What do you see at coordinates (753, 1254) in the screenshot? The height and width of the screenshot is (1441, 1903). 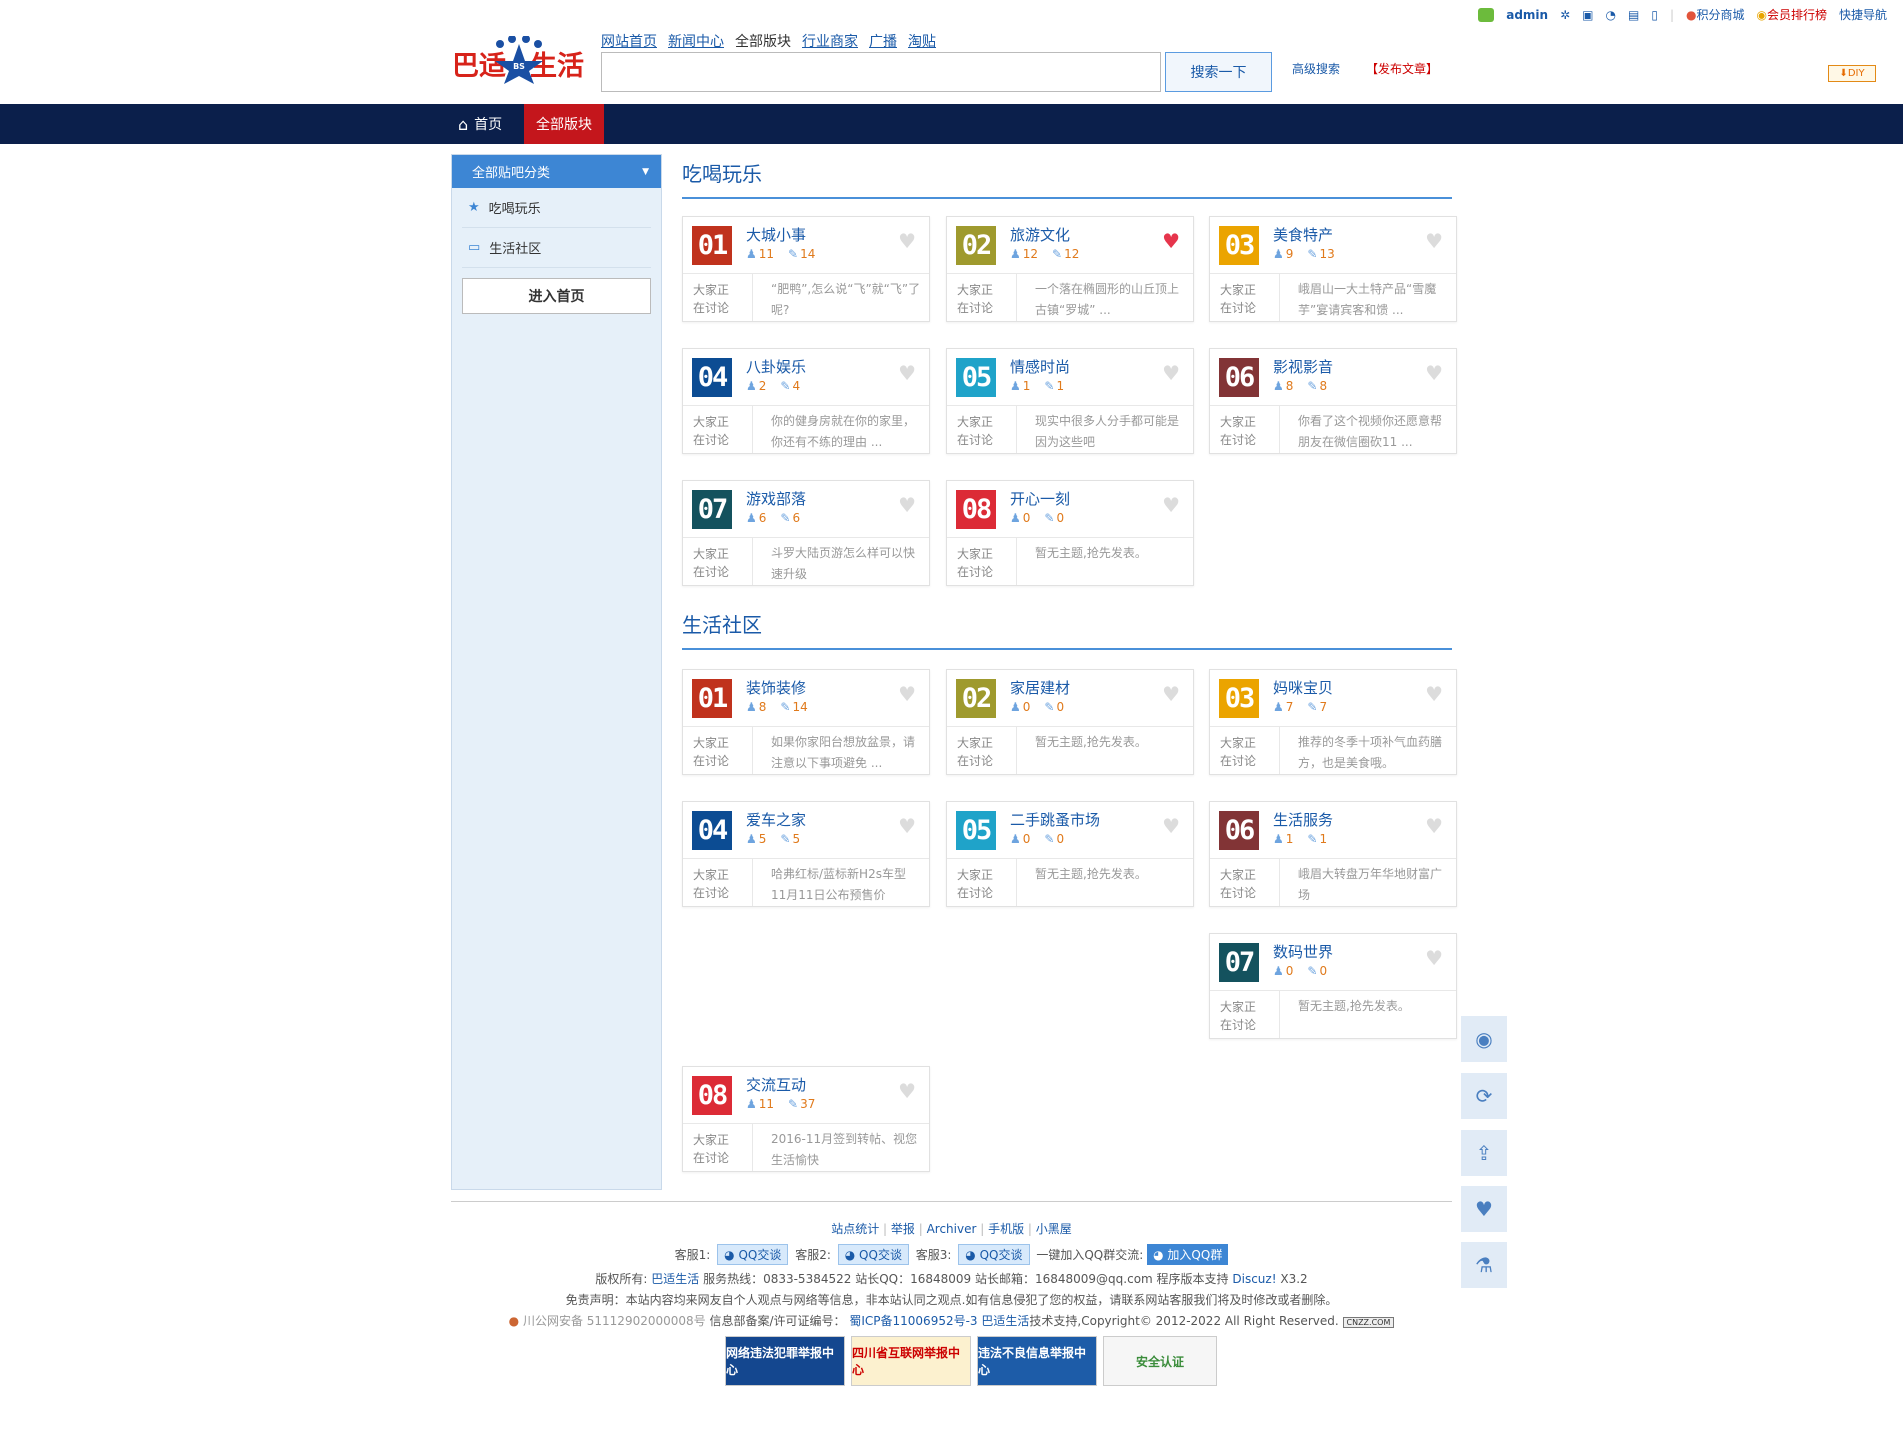 I see `qq-chat-button-1: ◕ QQ交谈` at bounding box center [753, 1254].